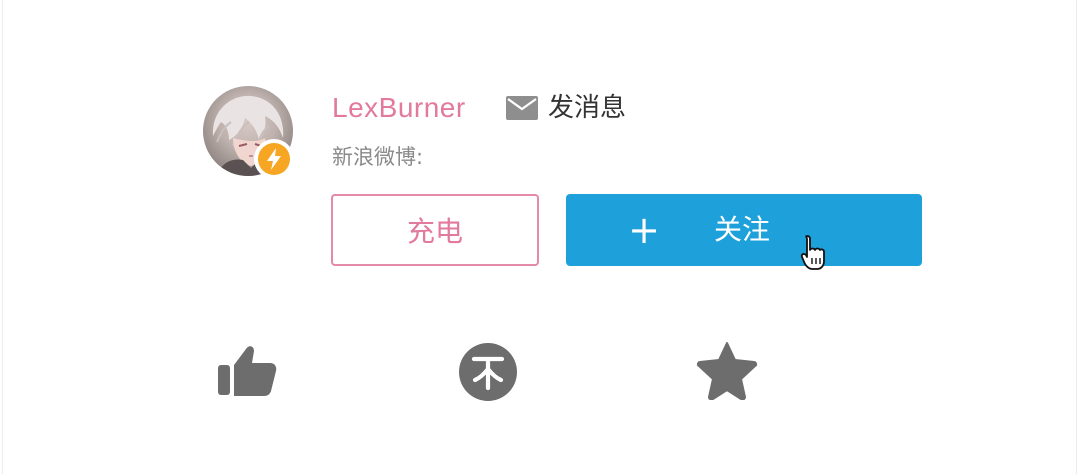 The height and width of the screenshot is (474, 1080). Describe the element at coordinates (813, 253) in the screenshot. I see `hand-pointer-cursor` at that location.